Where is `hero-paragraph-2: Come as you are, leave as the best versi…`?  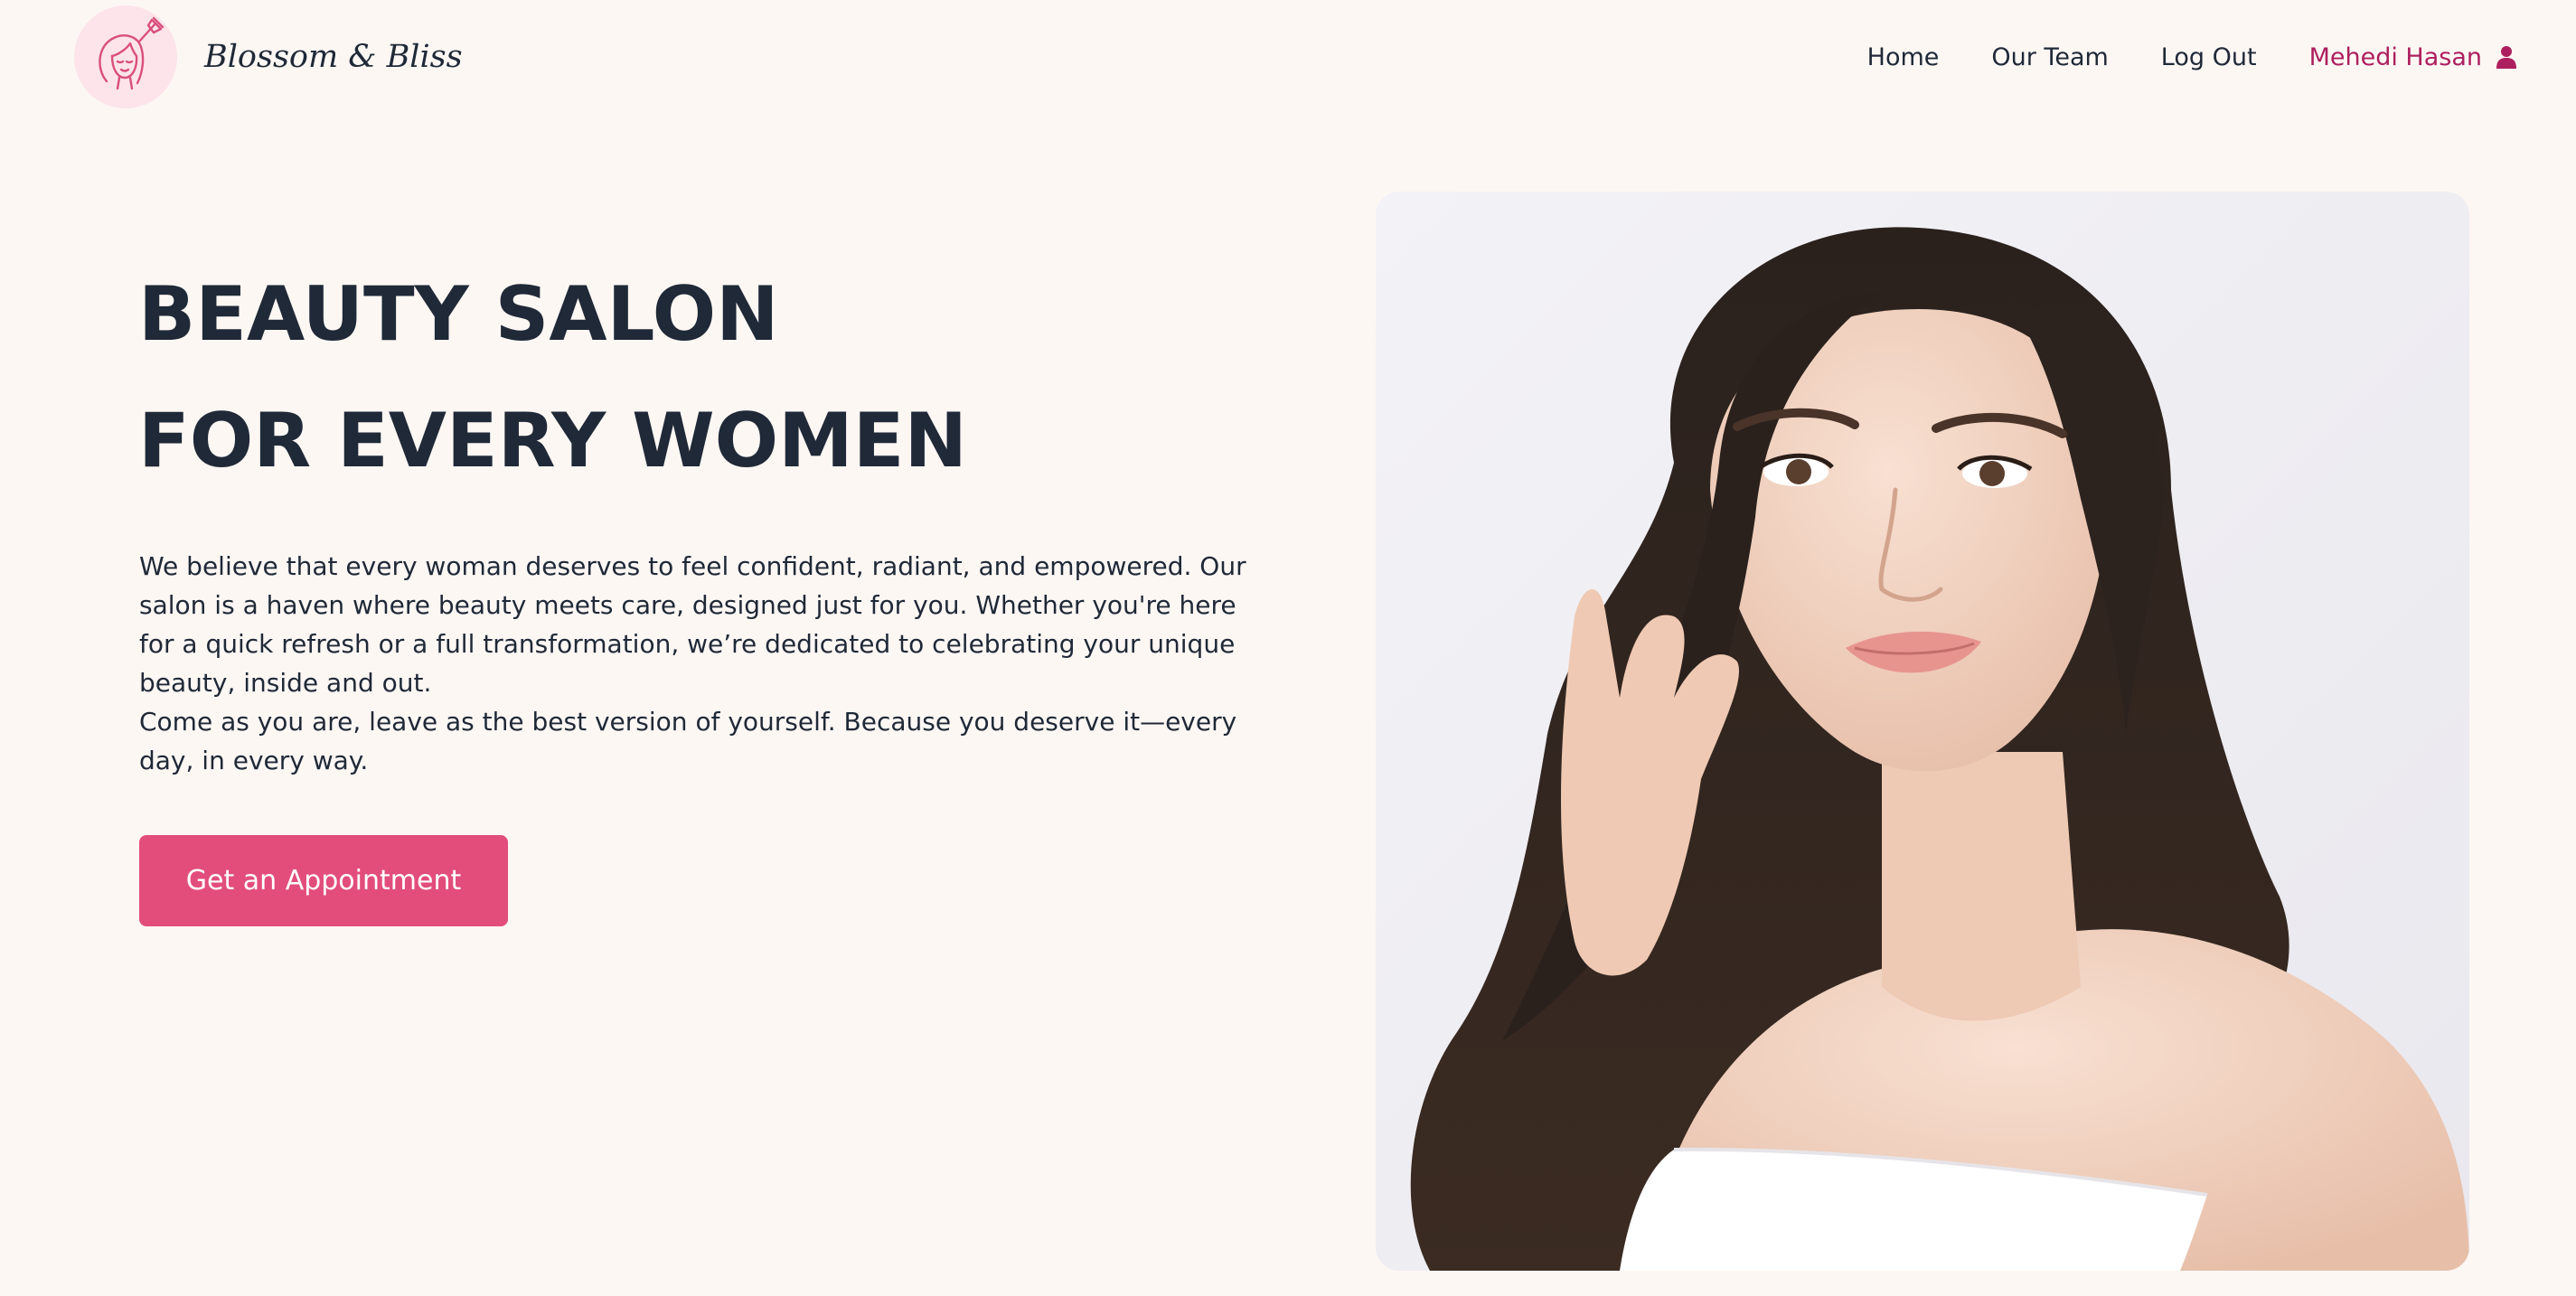
hero-paragraph-2: Come as you are, leave as the best versi… is located at coordinates (688, 741).